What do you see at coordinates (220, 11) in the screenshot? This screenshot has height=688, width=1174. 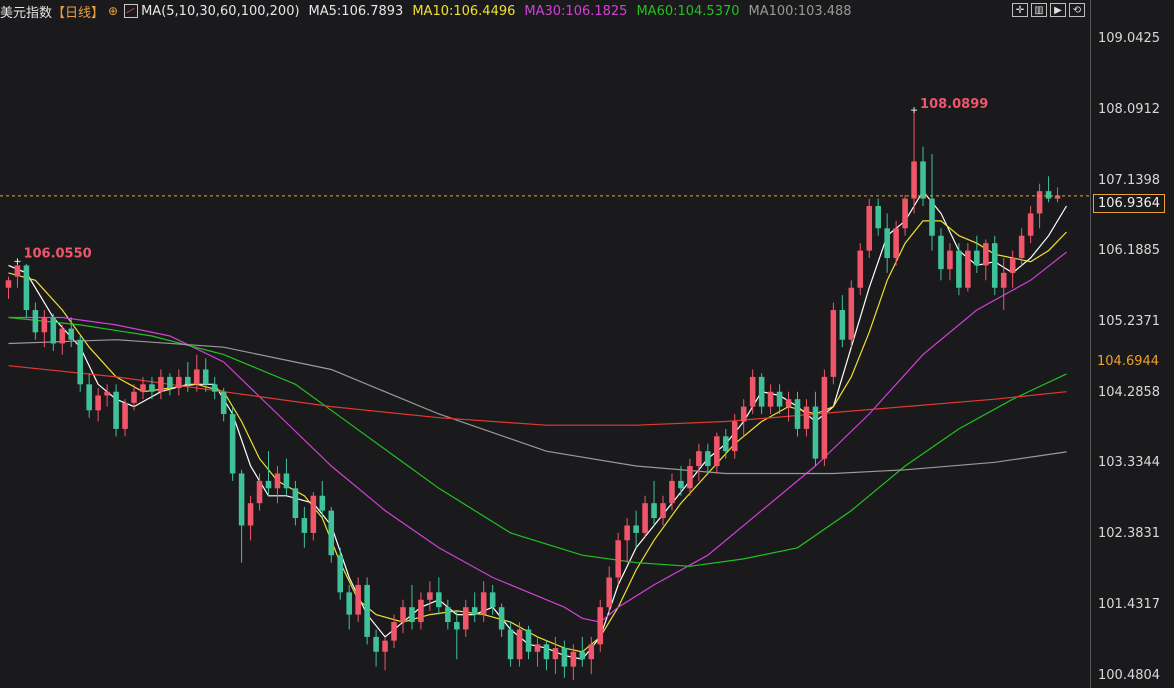 I see `ma-params: MA(5,10,30,60,100,200)` at bounding box center [220, 11].